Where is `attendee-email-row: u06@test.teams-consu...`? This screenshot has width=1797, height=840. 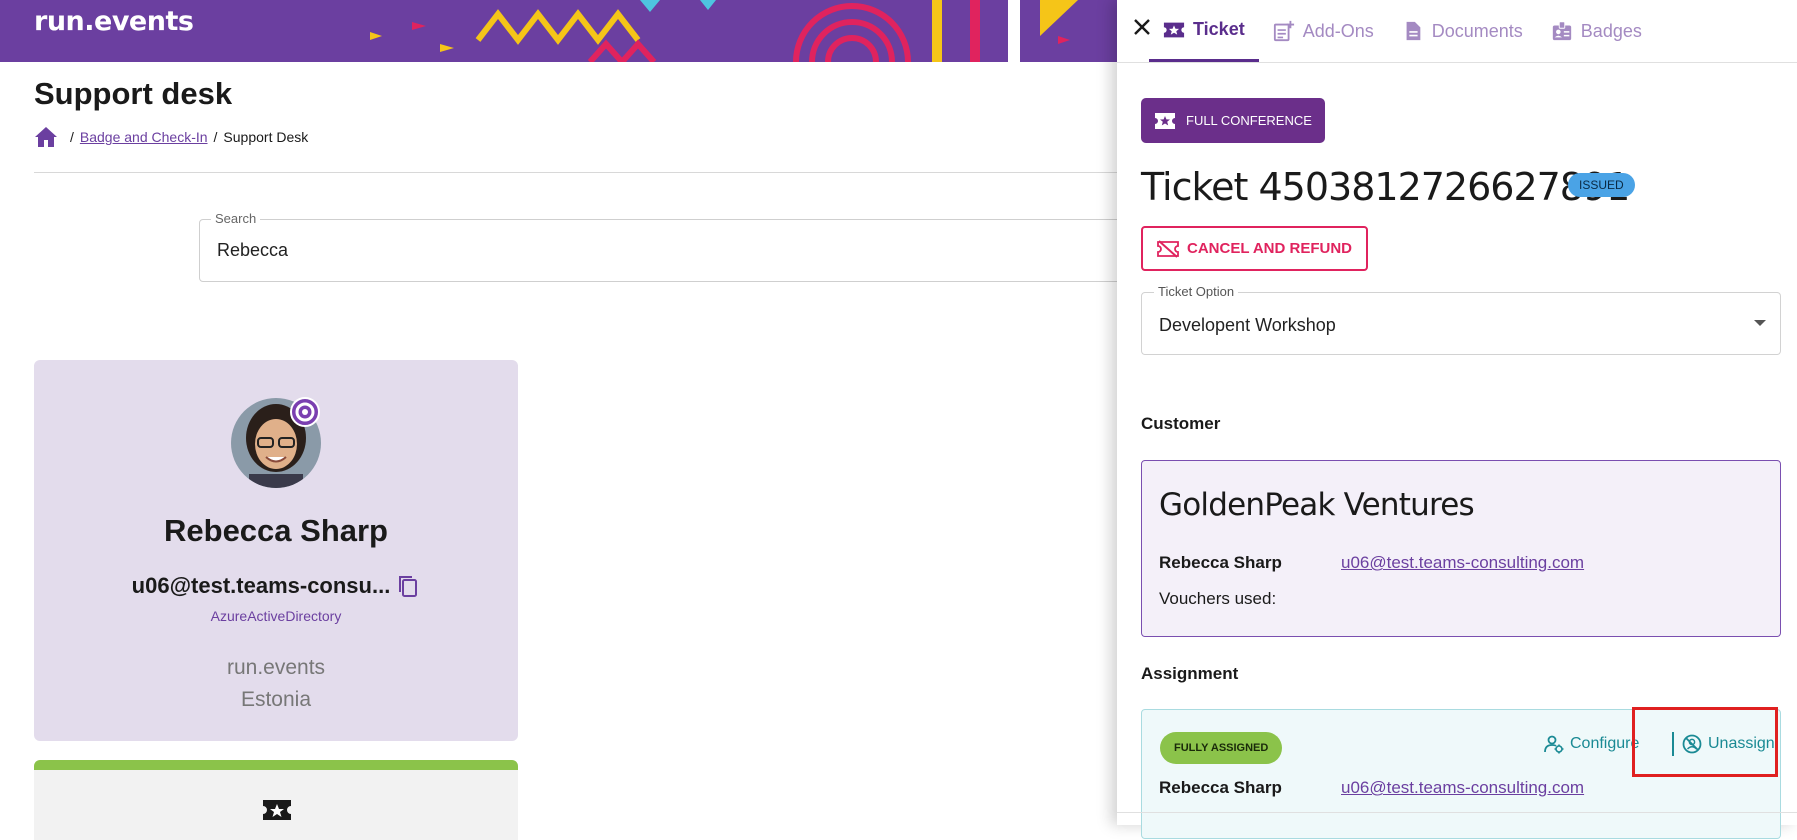
attendee-email-row: u06@test.teams-consu... is located at coordinates (276, 586).